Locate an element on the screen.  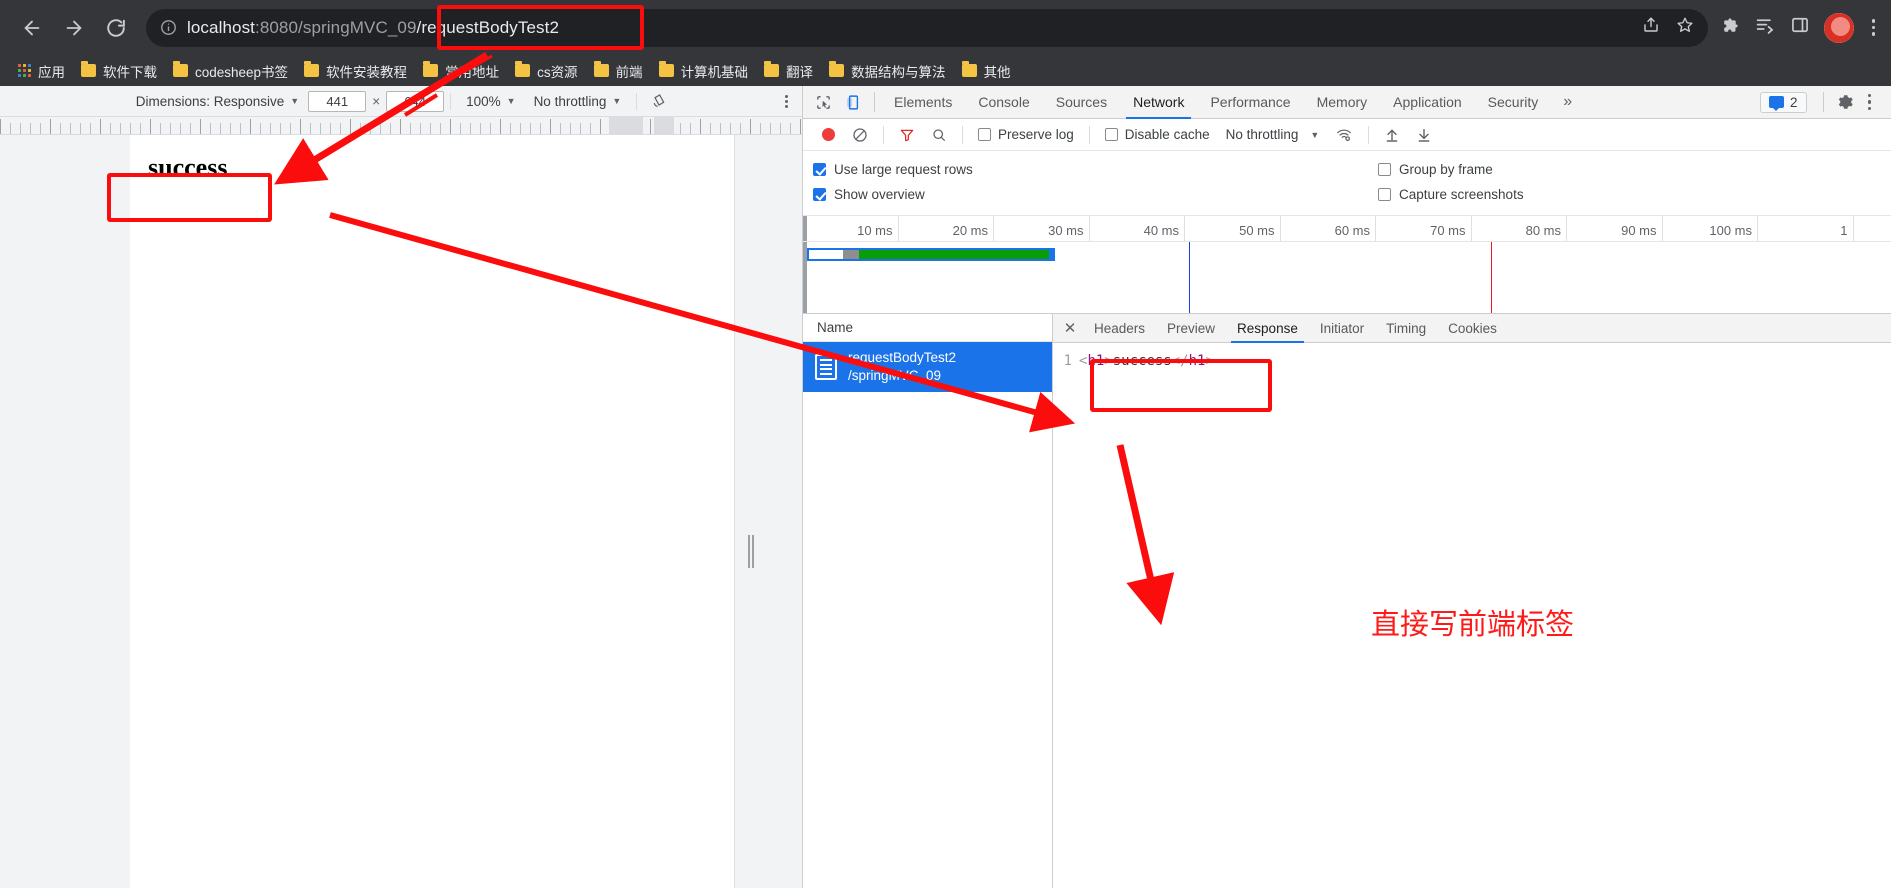
bookmark-item: 其他 is located at coordinates (986, 71).